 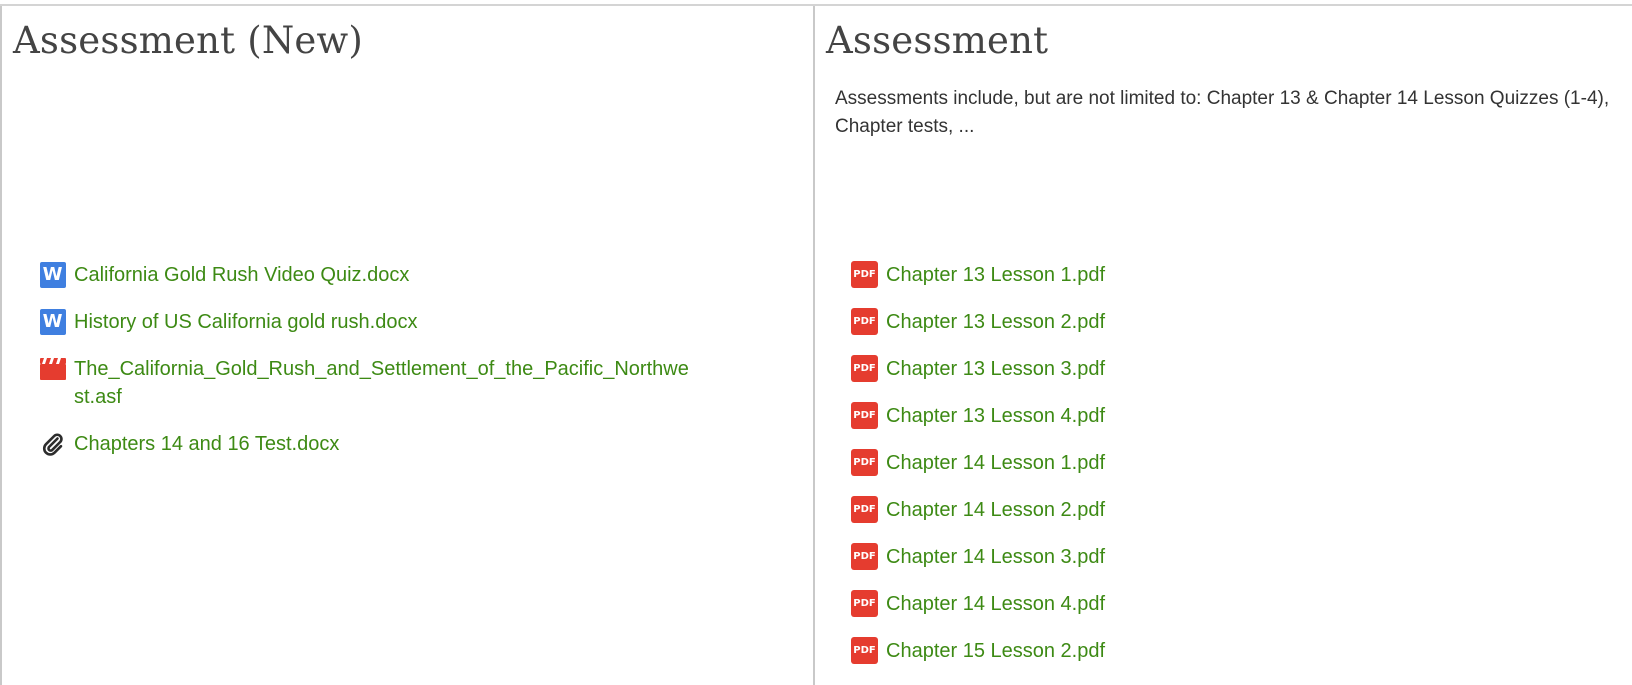 What do you see at coordinates (188, 40) in the screenshot?
I see `panel-title: Assessment (New)` at bounding box center [188, 40].